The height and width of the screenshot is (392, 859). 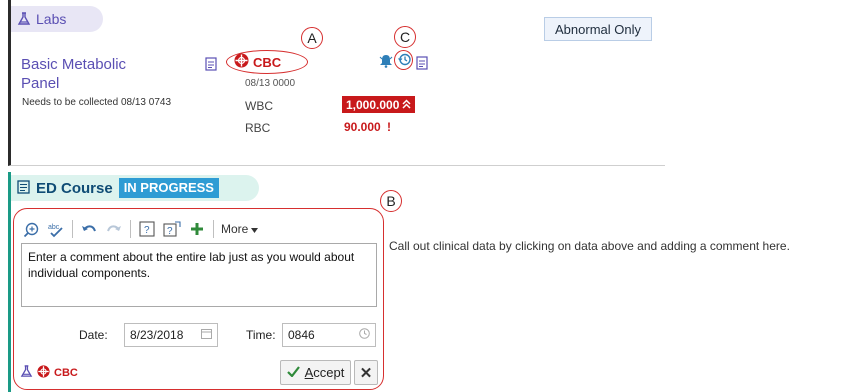 I want to click on ed-course-title: ED Course, so click(x=74, y=188).